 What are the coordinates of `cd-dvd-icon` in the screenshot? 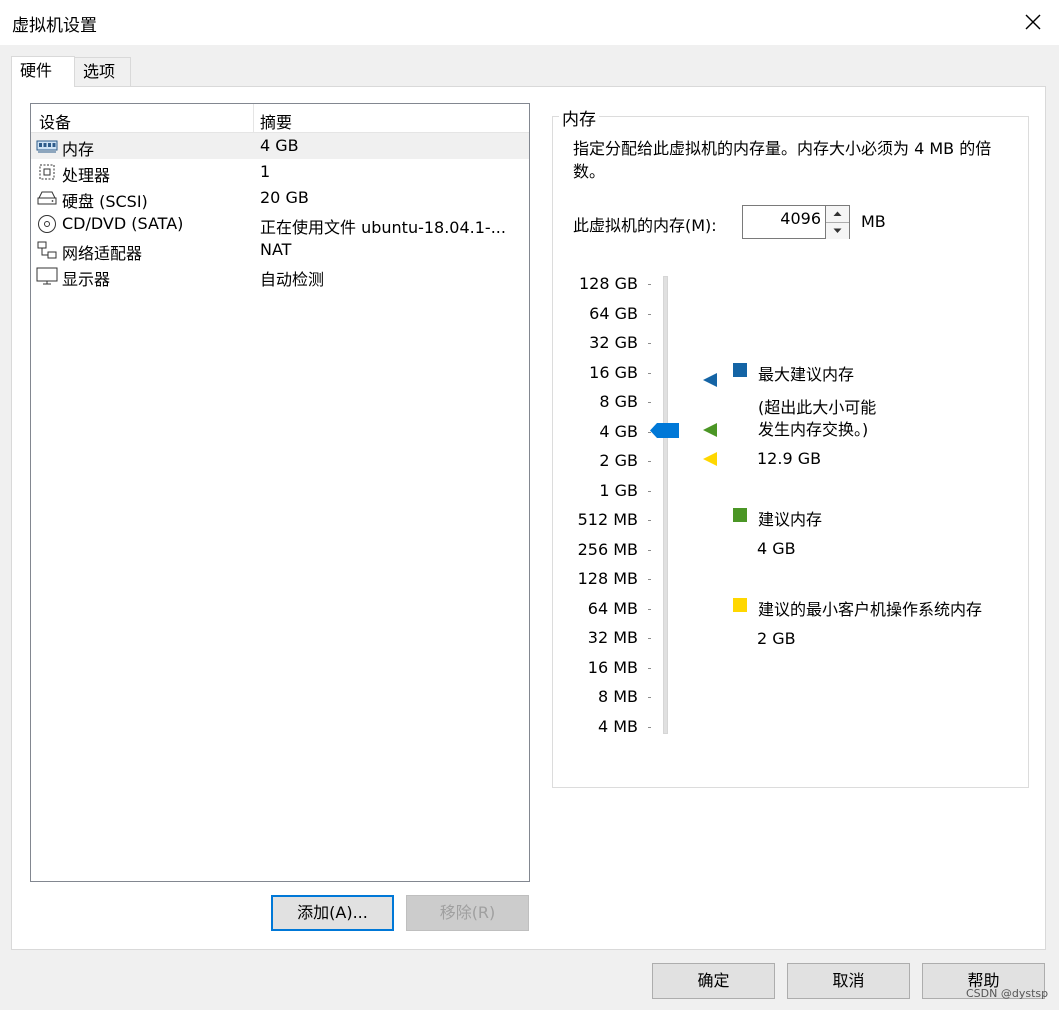 It's located at (47, 224).